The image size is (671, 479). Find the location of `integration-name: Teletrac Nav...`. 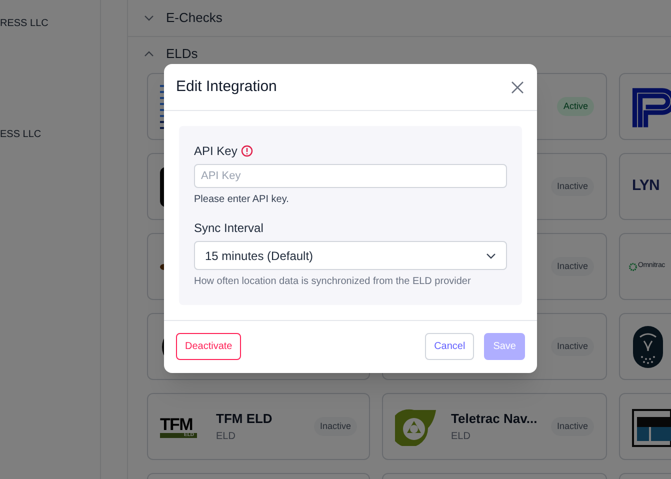

integration-name: Teletrac Nav... is located at coordinates (494, 419).